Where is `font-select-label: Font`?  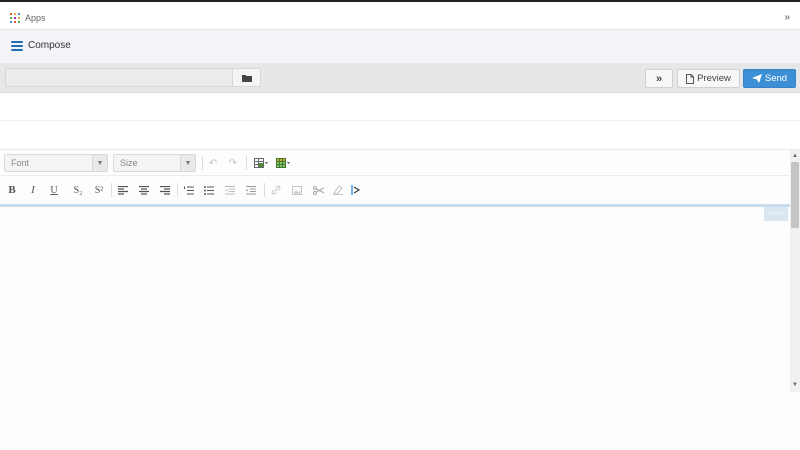
font-select-label: Font is located at coordinates (20, 163).